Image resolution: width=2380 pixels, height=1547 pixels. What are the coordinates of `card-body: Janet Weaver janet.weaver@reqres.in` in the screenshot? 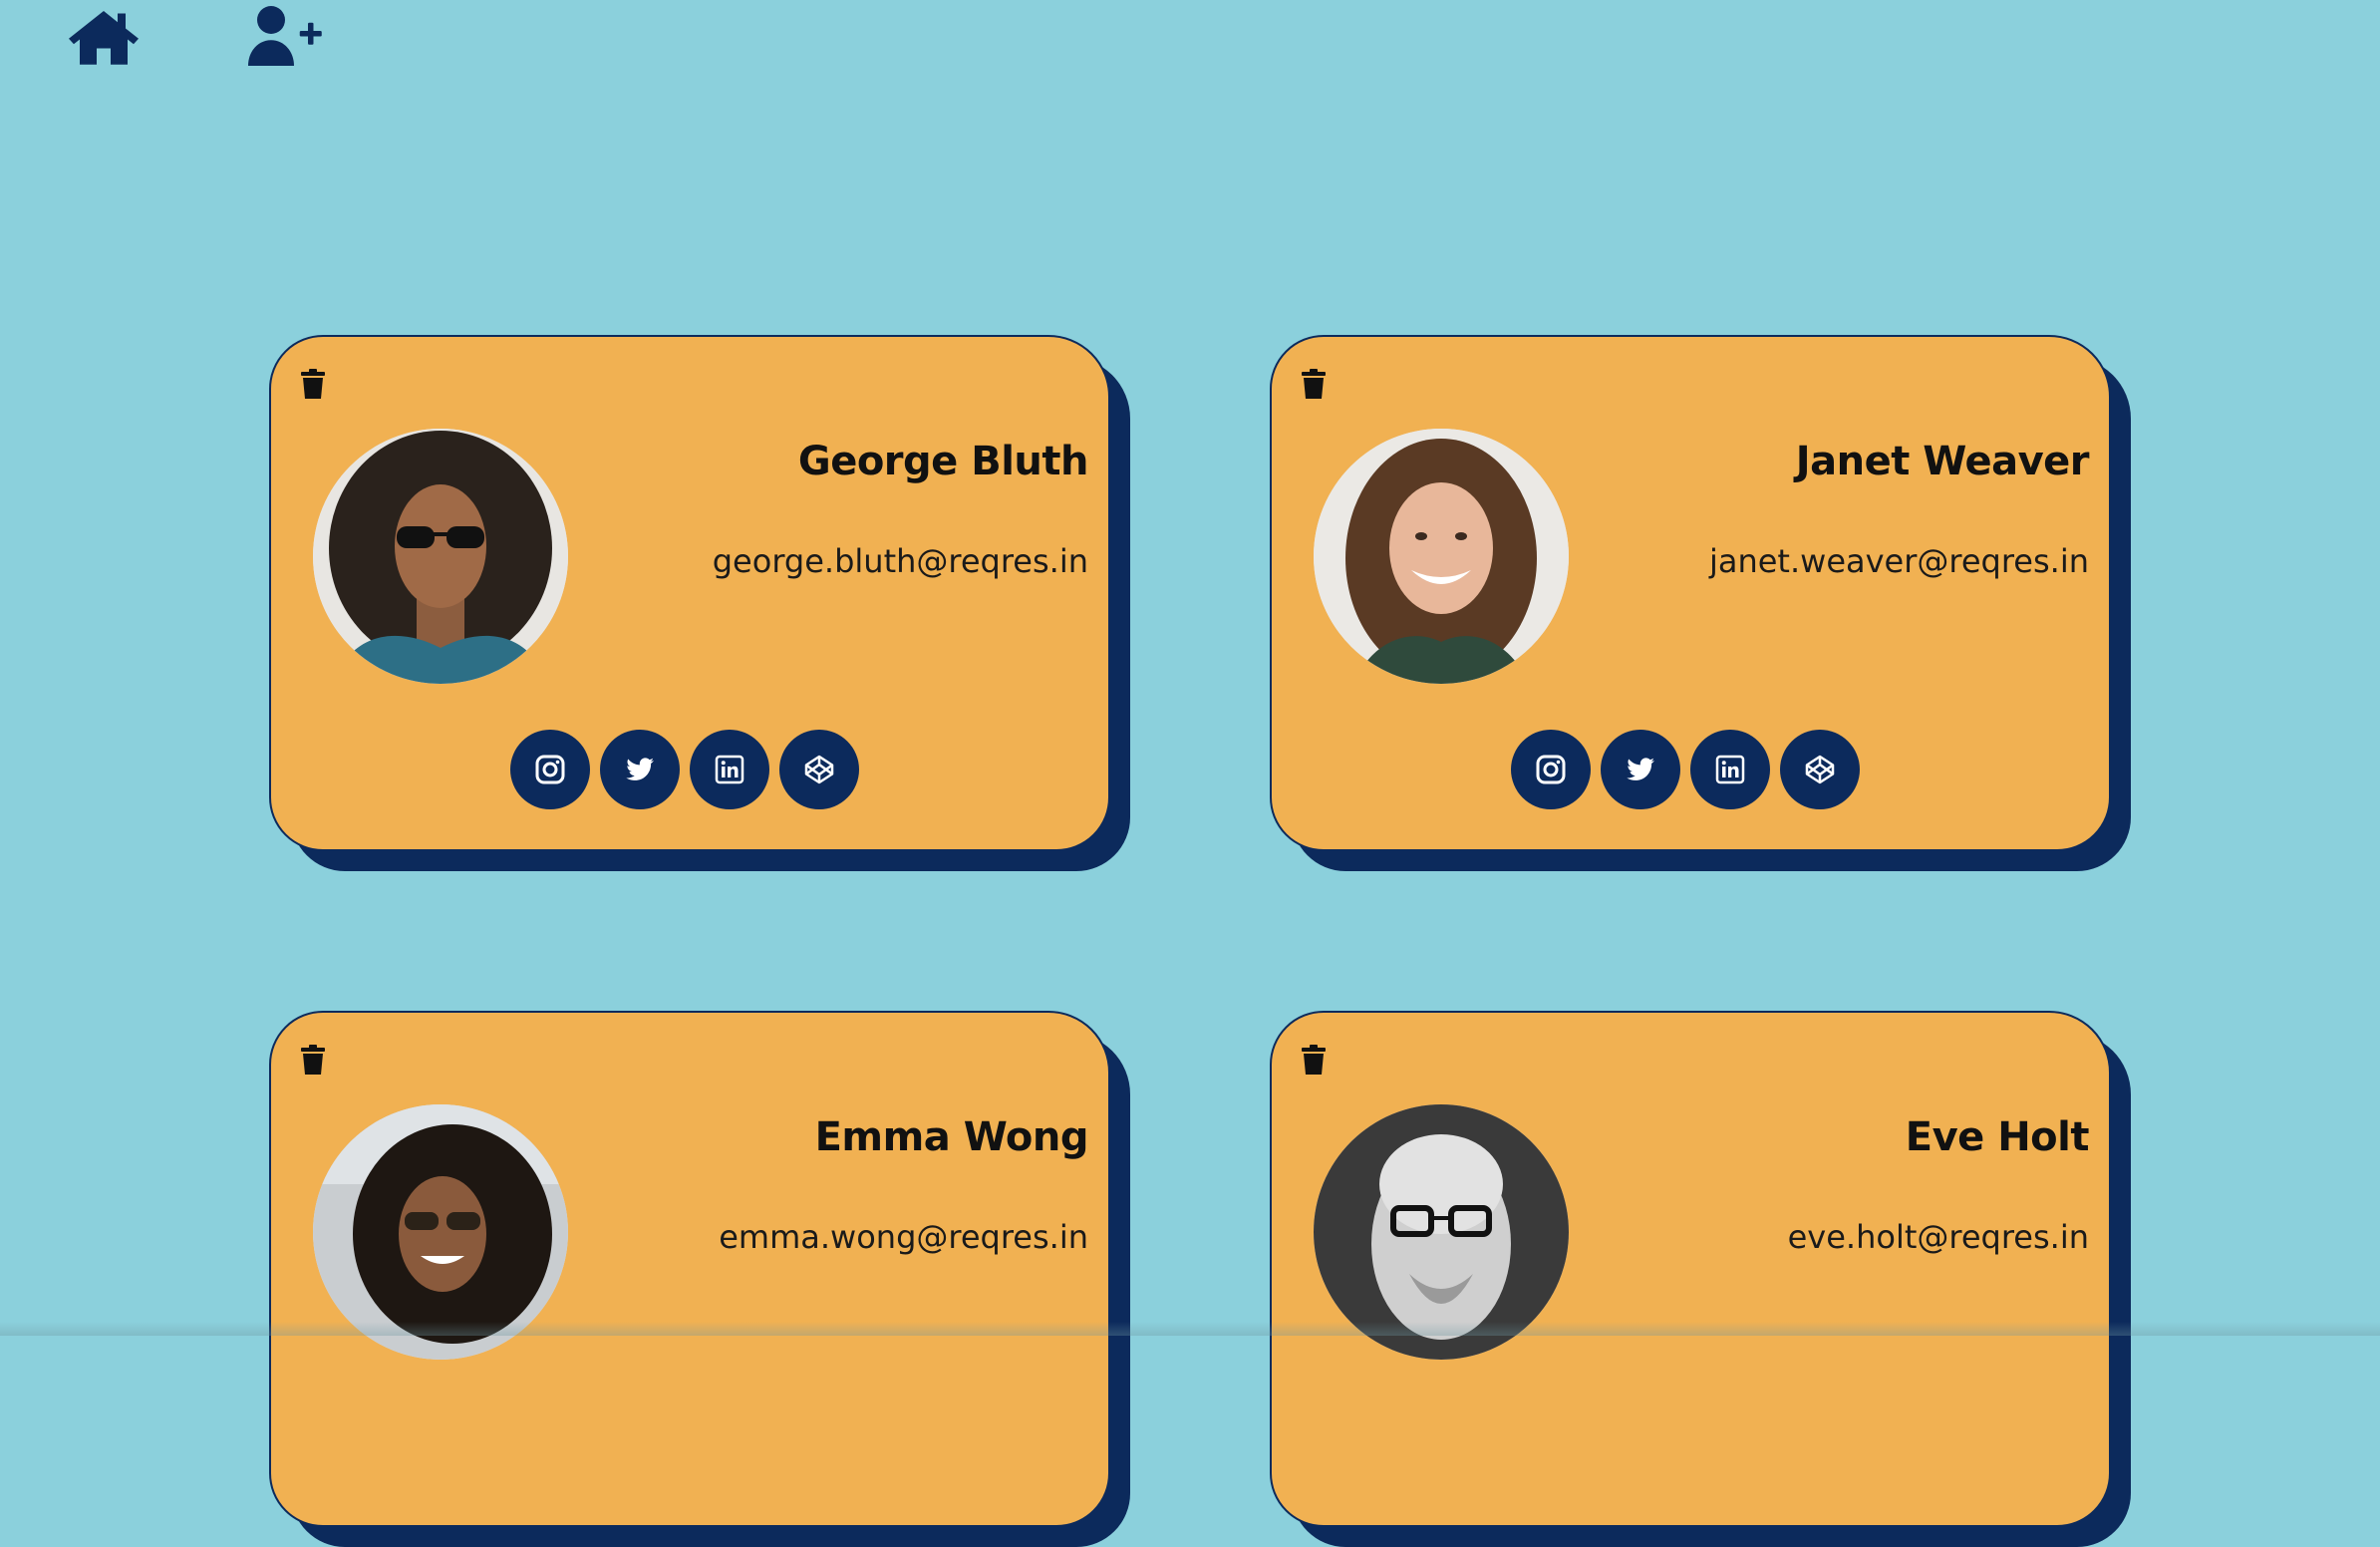 It's located at (1690, 593).